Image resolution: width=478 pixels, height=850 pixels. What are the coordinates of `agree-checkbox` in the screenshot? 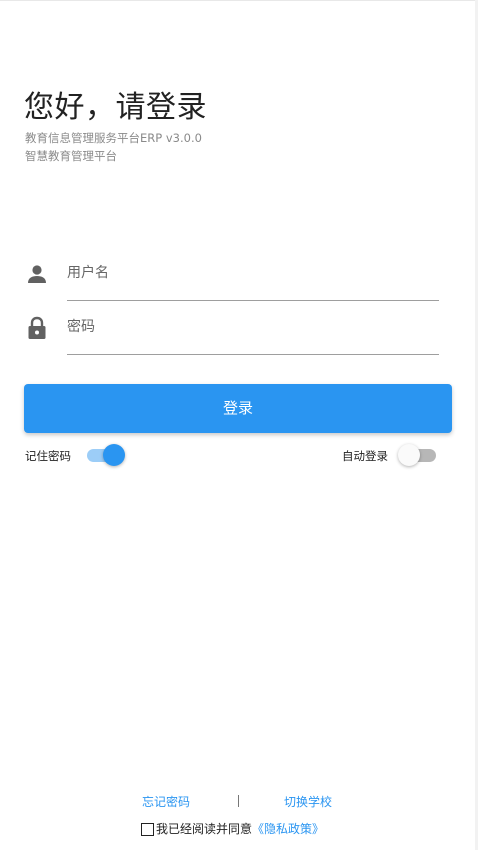 It's located at (147, 829).